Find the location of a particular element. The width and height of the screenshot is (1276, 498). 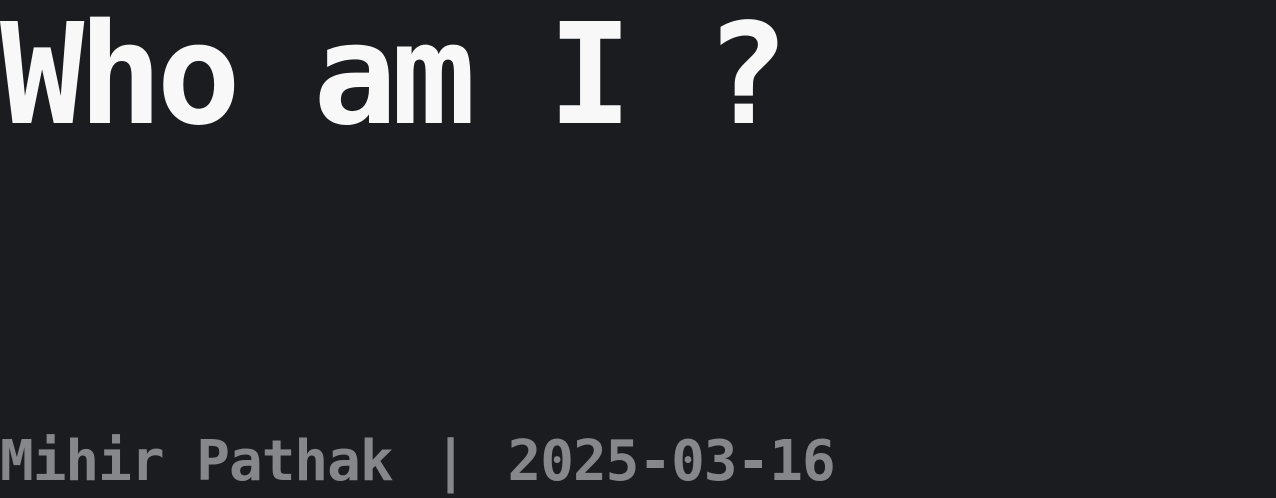

post-meta: Mihir Pathak | 2025-03-16 is located at coordinates (418, 461).